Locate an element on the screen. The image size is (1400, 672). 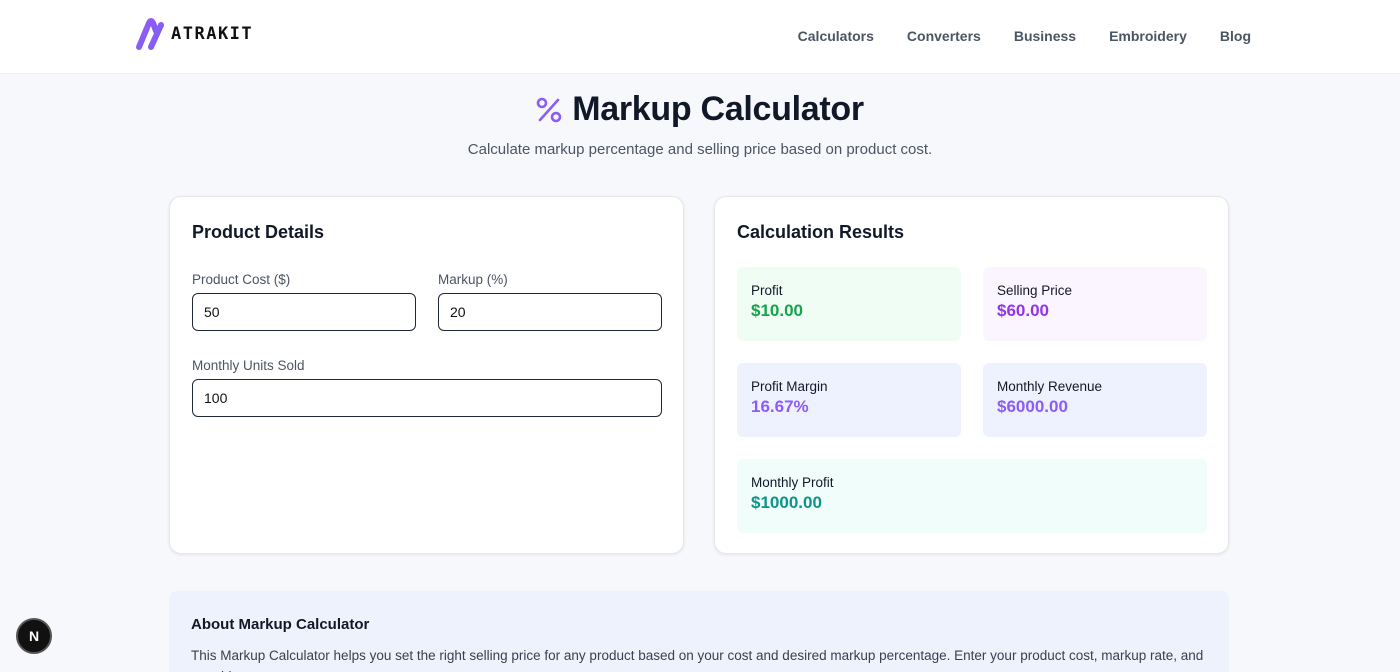
monthly-profit-result: Monthly Profit $1000.00 is located at coordinates (972, 496).